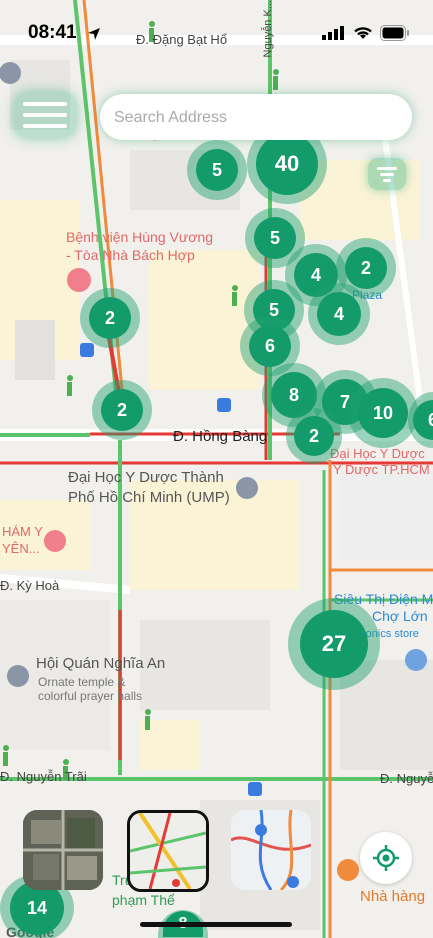 This screenshot has height=938, width=433. I want to click on marker-cluster: 4, so click(339, 314).